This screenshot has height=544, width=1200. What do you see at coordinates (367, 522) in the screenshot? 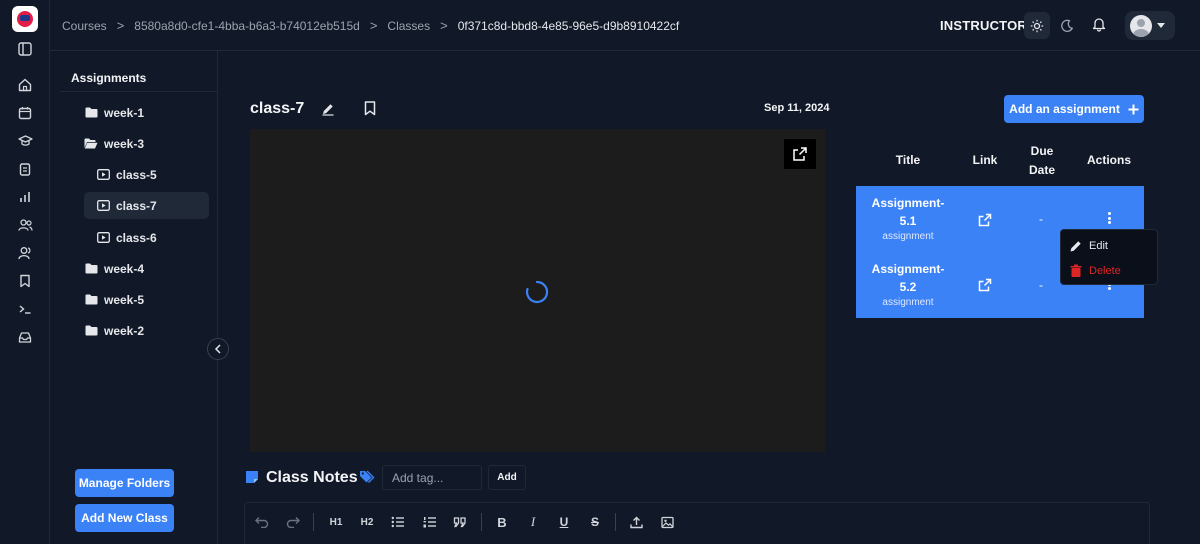
I see `heading-2-button: H2` at bounding box center [367, 522].